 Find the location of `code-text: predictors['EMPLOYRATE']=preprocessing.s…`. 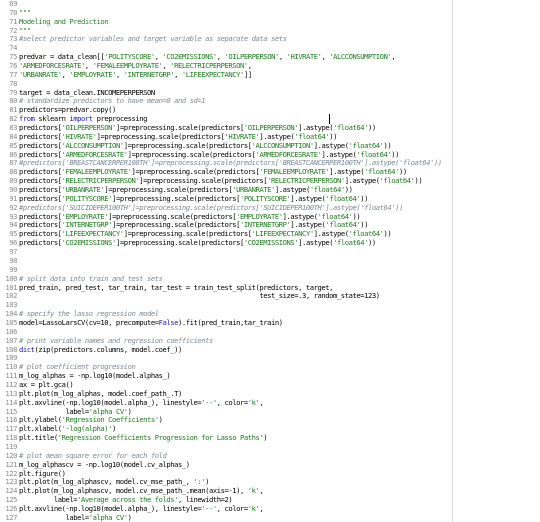

code-text: predictors['EMPLOYRATE']=preprocessing.s… is located at coordinates (279, 217).